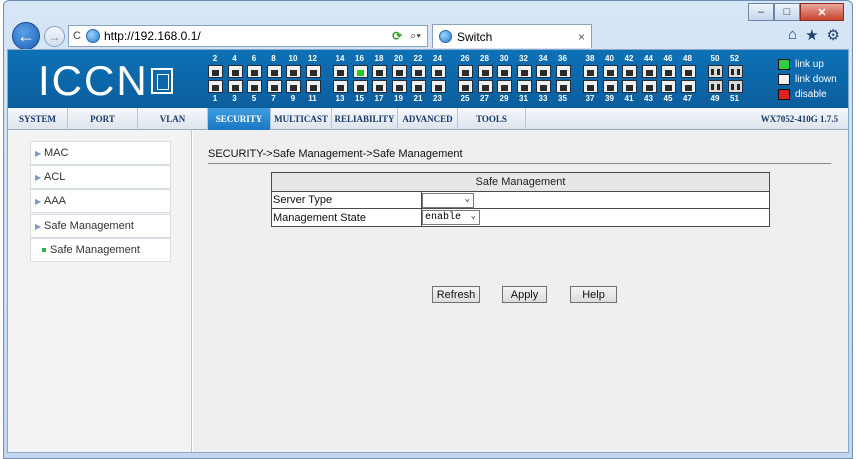  I want to click on port-43-icon, so click(649, 86).